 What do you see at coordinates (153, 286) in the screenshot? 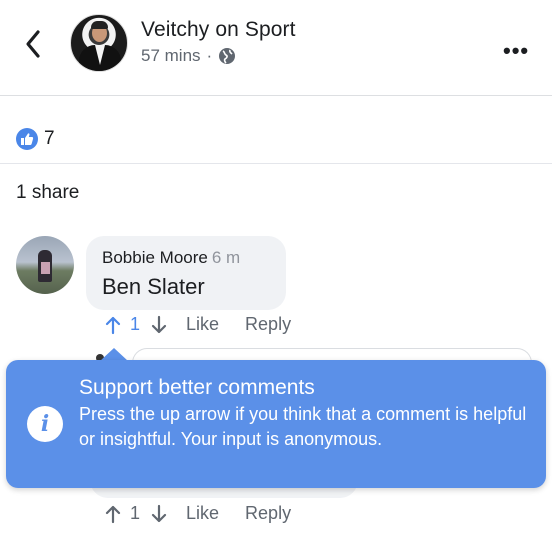
I see `comment-text: Ben Slater` at bounding box center [153, 286].